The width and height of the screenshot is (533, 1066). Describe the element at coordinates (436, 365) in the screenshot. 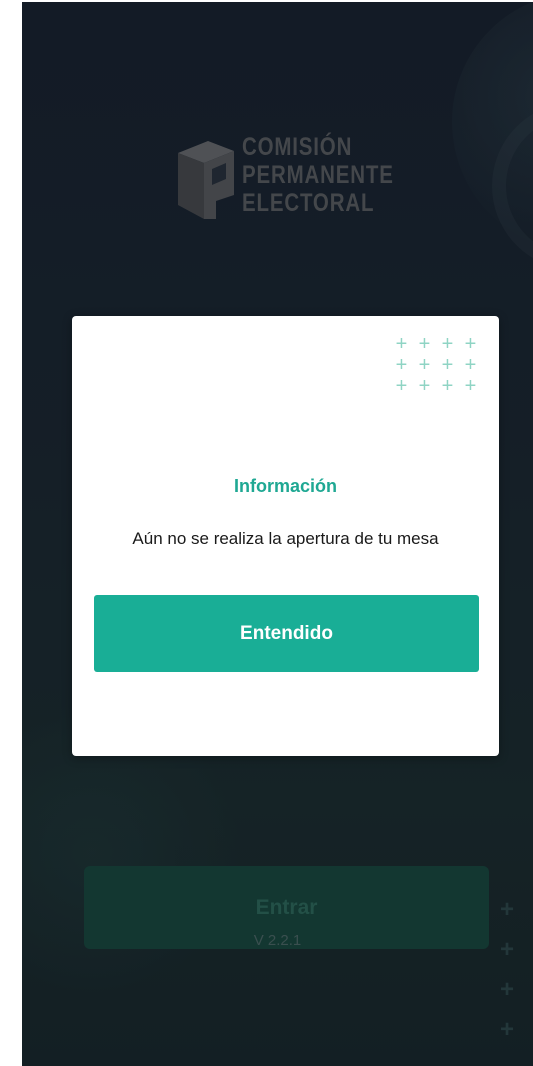

I see `plus-pattern-icon: + + + + + + + + + + + +` at that location.